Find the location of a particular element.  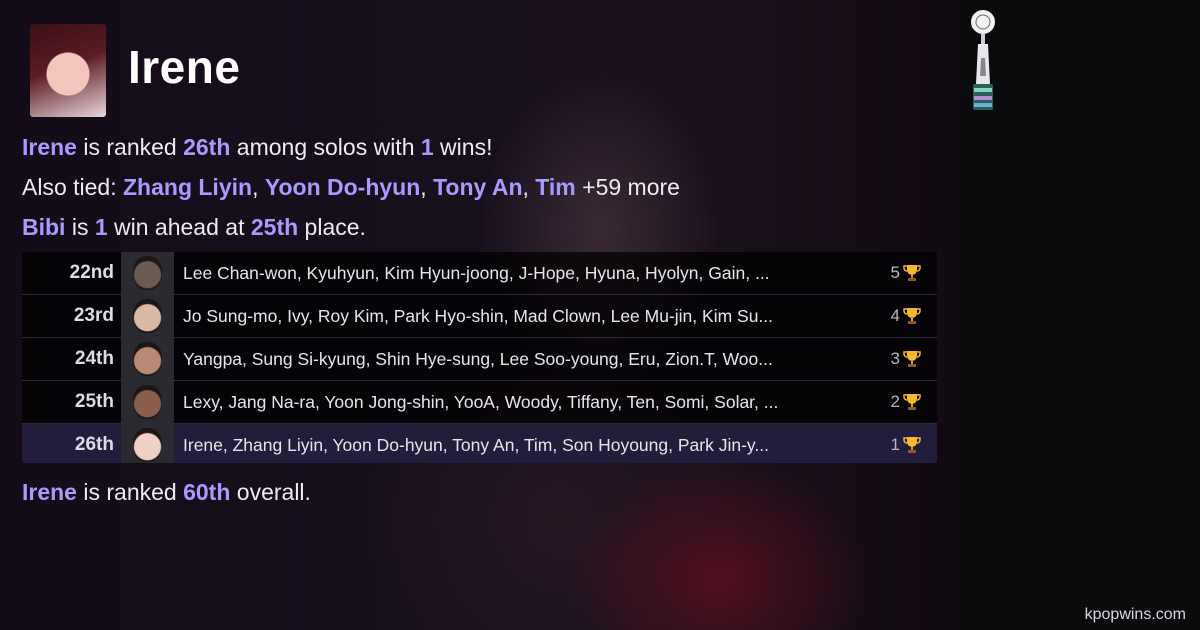

artist-name: Irene is located at coordinates (184, 67).